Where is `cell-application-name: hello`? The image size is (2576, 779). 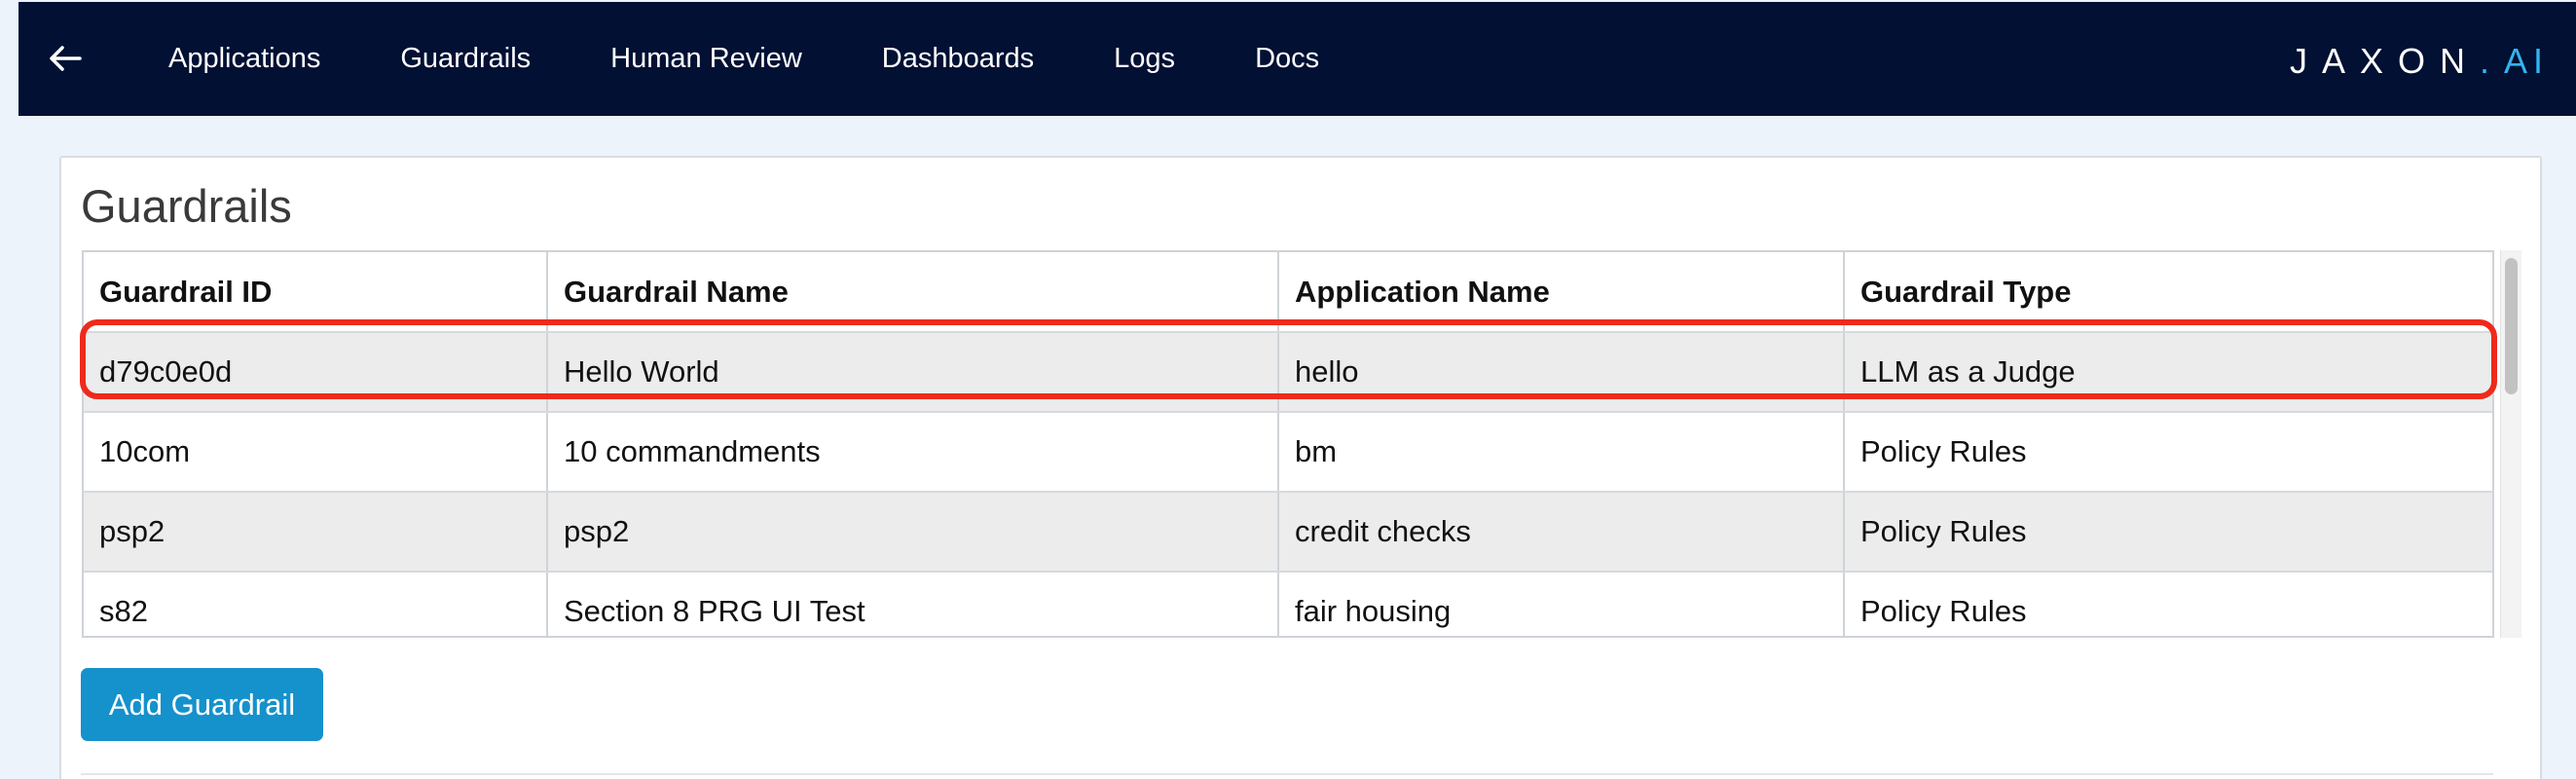
cell-application-name: hello is located at coordinates (1561, 372).